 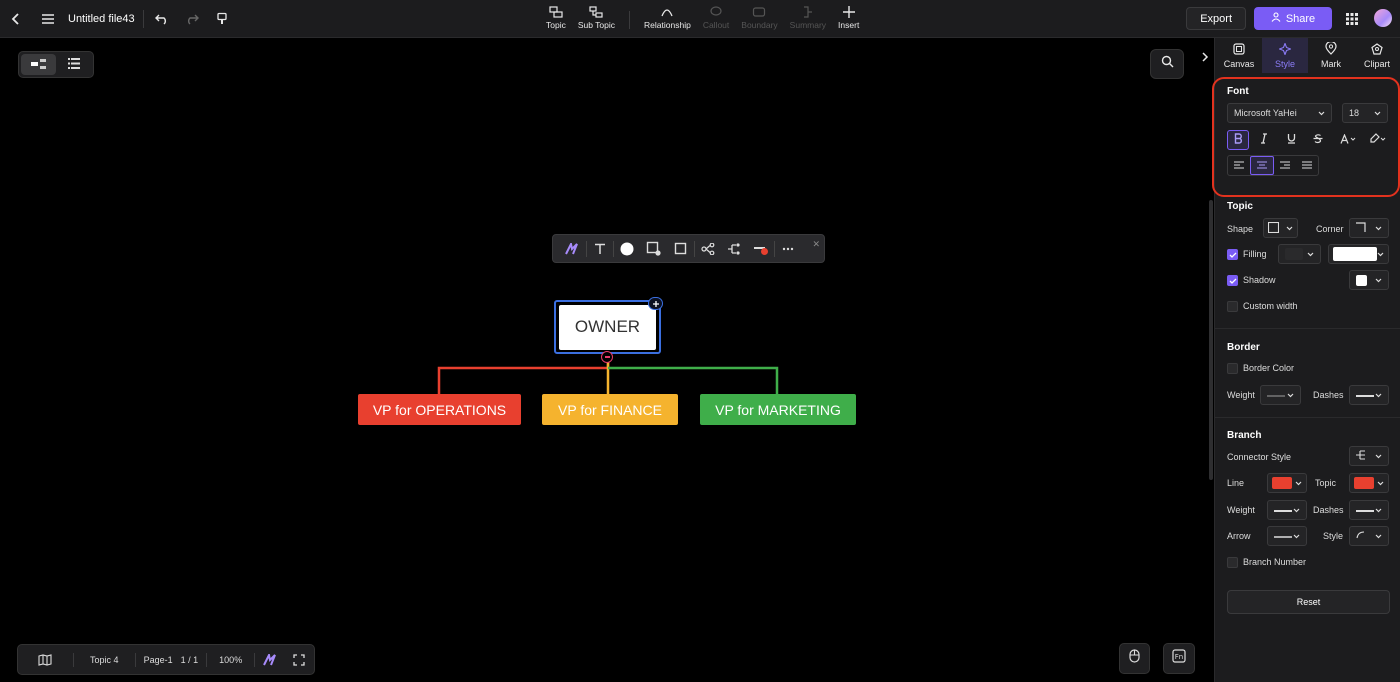 I want to click on strikethrough-button, so click(x=1318, y=140).